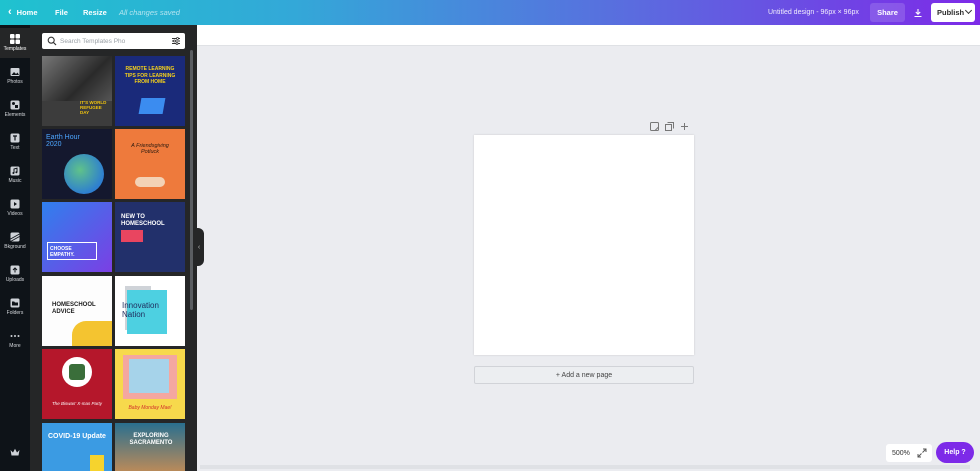 The height and width of the screenshot is (471, 980). I want to click on home-button: ‹ Home, so click(23, 12).